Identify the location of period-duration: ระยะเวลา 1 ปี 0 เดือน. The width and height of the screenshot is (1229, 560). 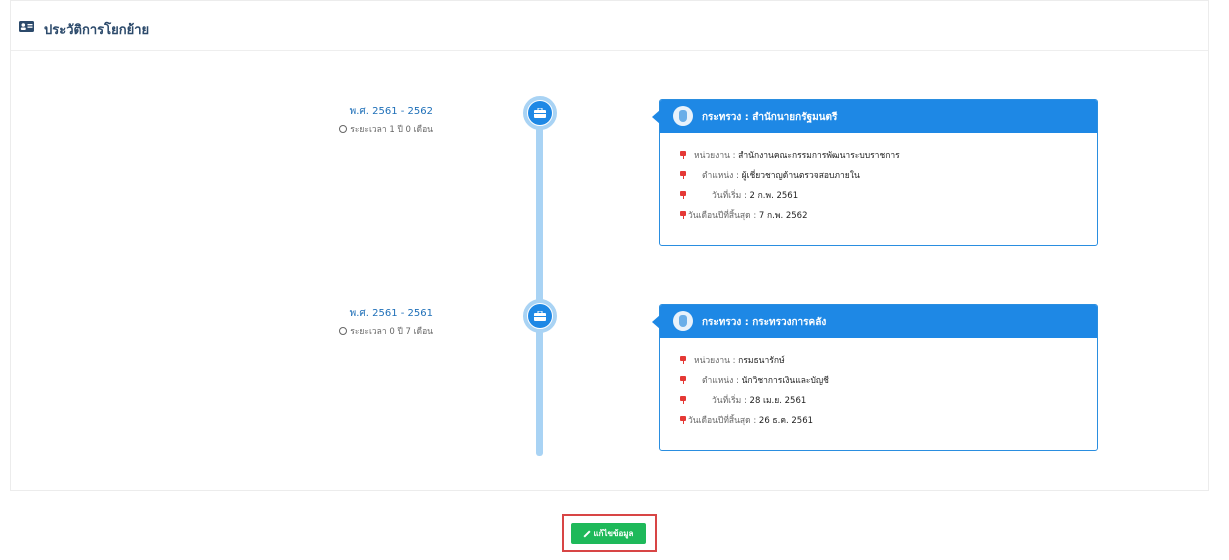
(308, 129).